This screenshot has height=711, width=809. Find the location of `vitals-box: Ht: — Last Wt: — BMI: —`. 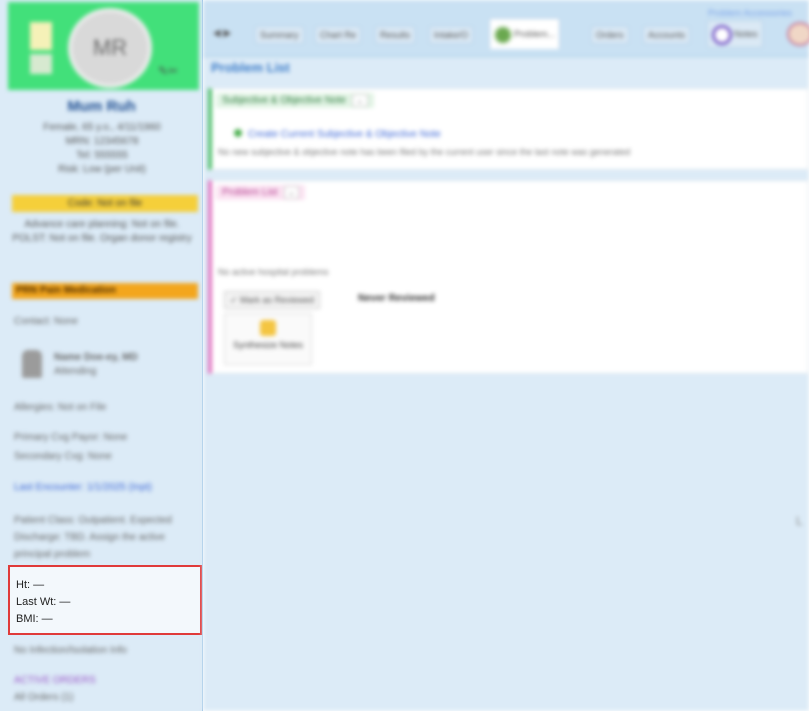

vitals-box: Ht: — Last Wt: — BMI: — is located at coordinates (105, 600).